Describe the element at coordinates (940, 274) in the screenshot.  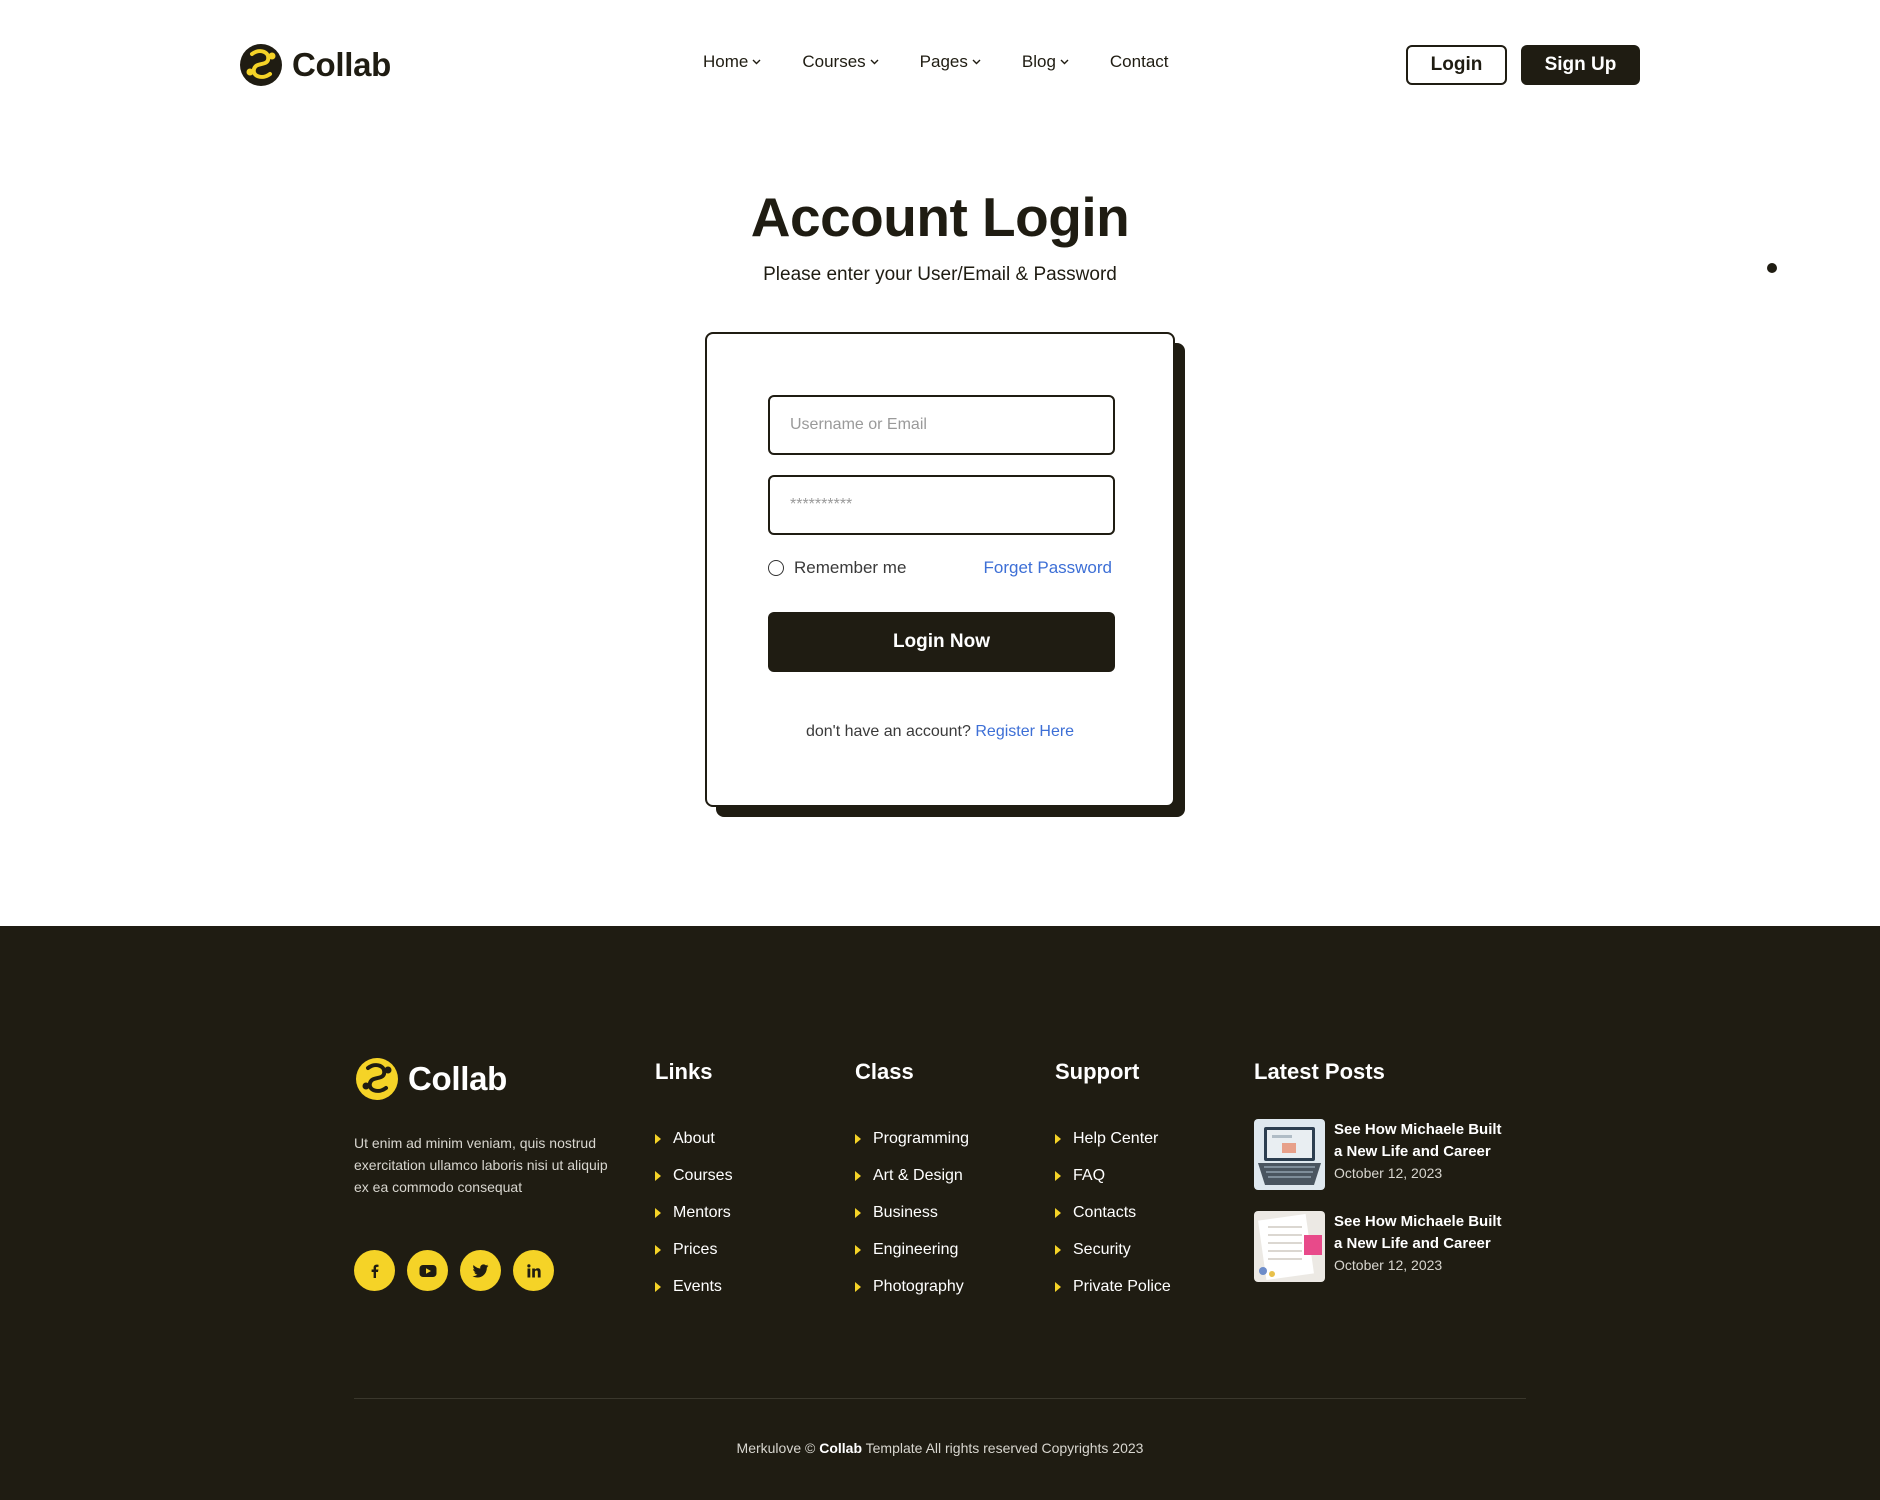
I see `page-subtitle: Please enter your User/Email & Password` at that location.